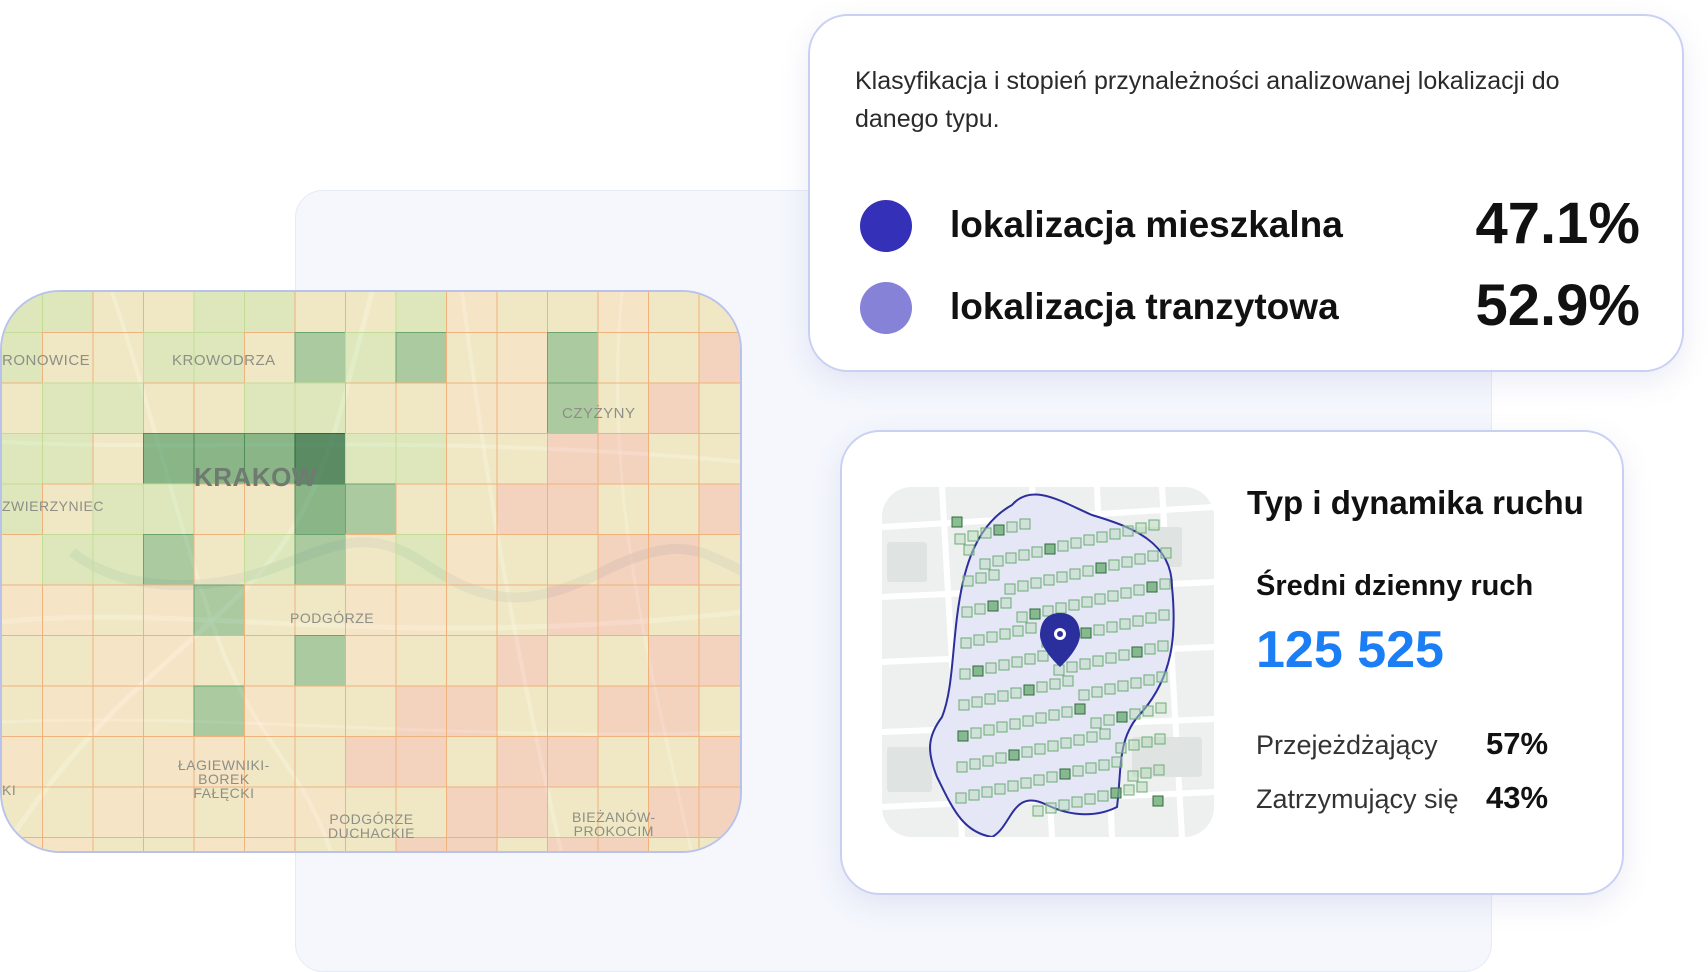 This screenshot has height=972, width=1708. I want to click on map-label-krowodrza: KROWODRZA, so click(224, 360).